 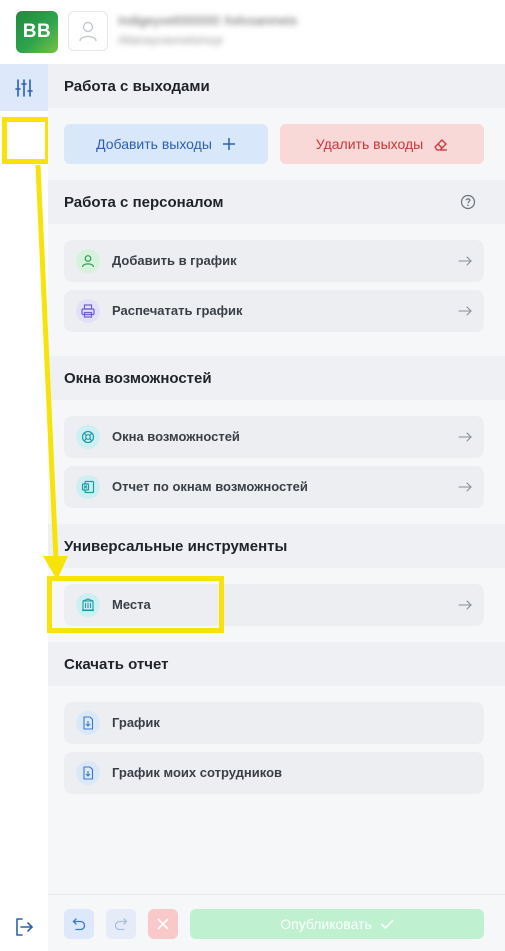 I want to click on menu-item-label: График моих сотрудников, so click(x=197, y=772).